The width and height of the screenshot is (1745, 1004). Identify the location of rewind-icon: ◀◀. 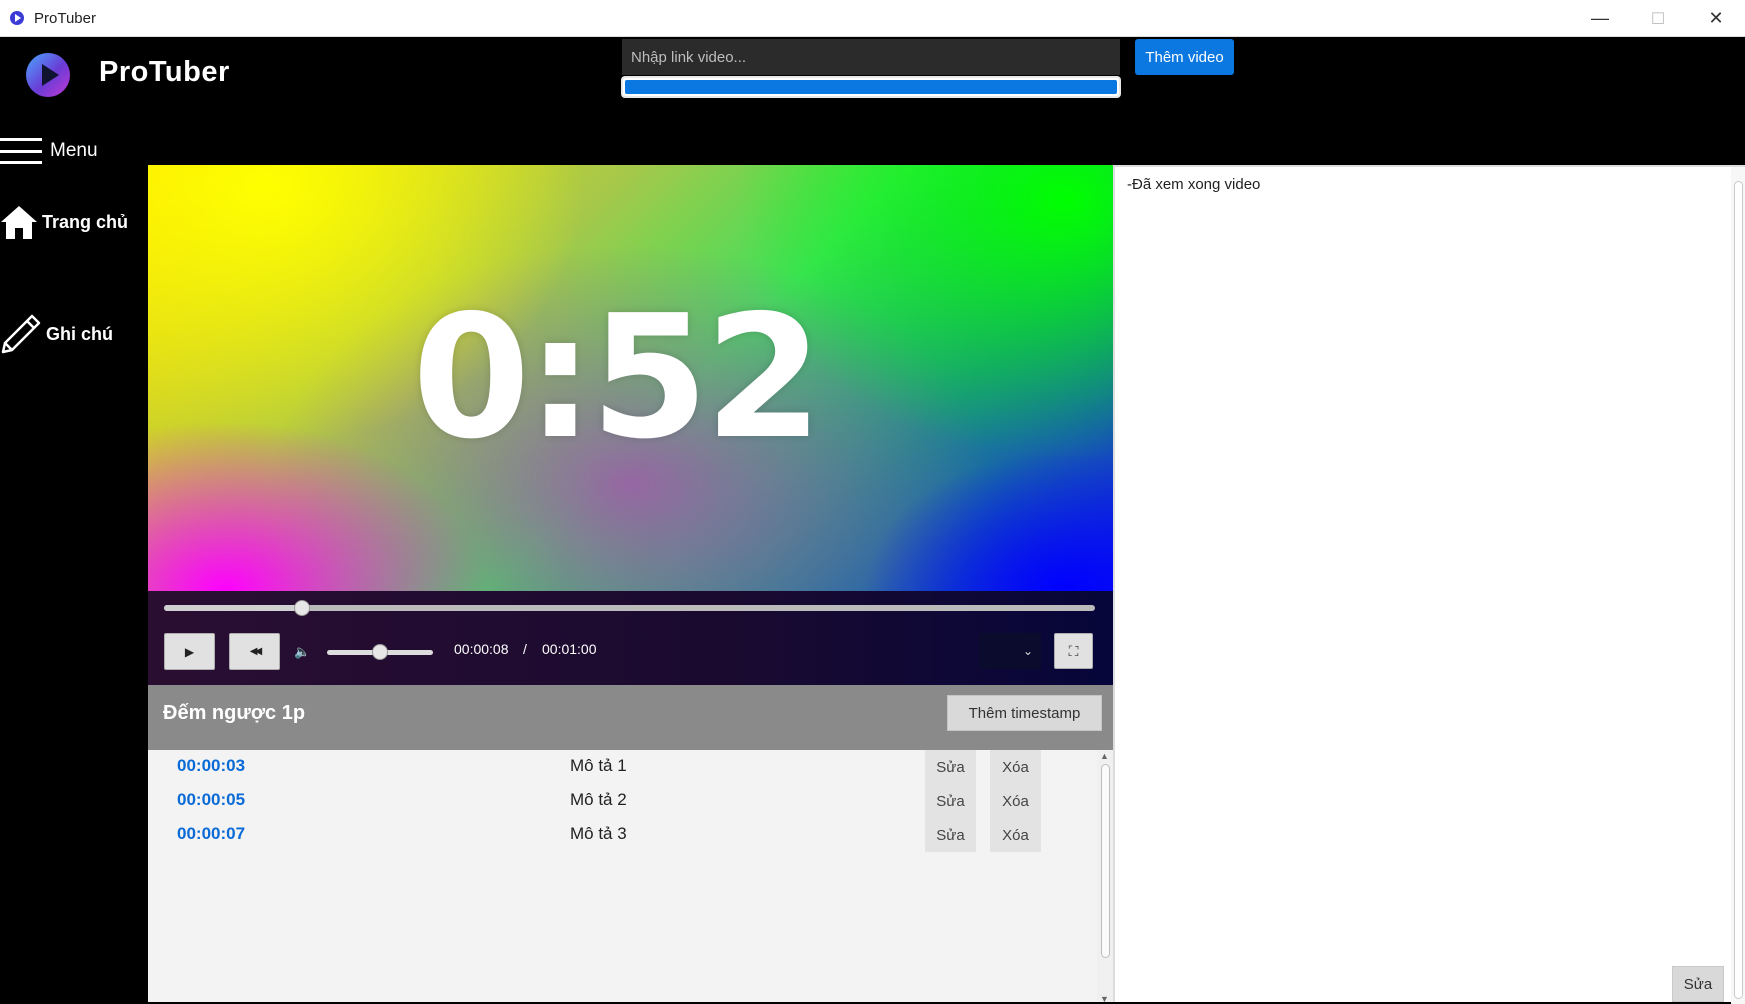
(256, 651).